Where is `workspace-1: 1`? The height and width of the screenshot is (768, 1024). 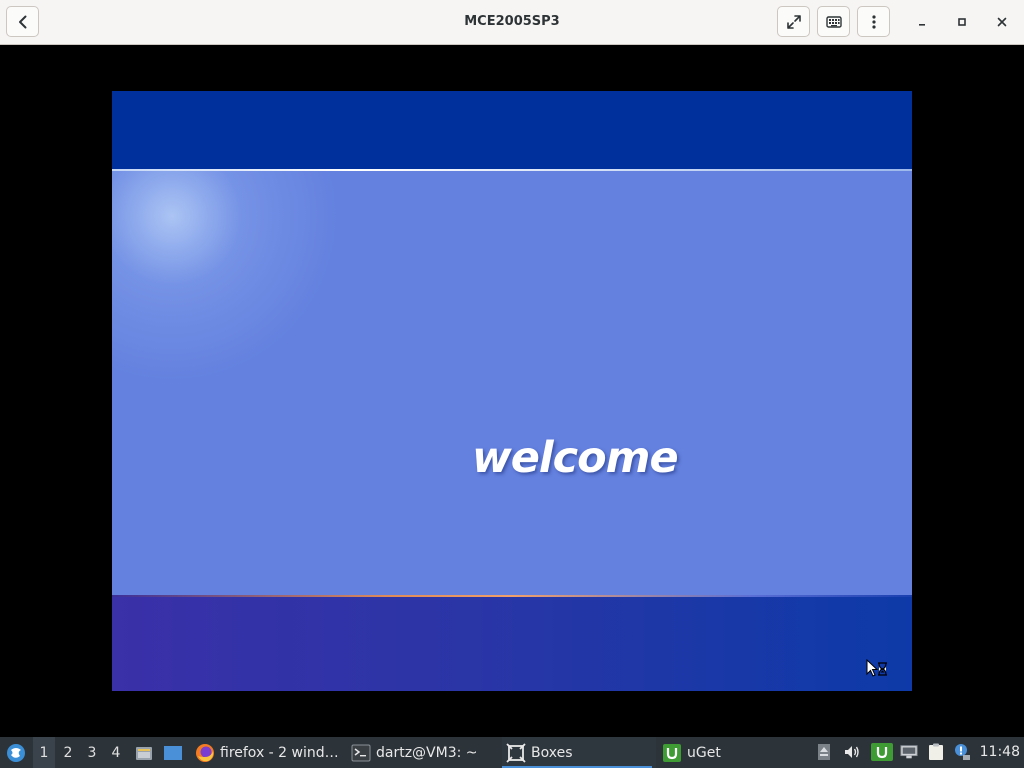 workspace-1: 1 is located at coordinates (44, 752).